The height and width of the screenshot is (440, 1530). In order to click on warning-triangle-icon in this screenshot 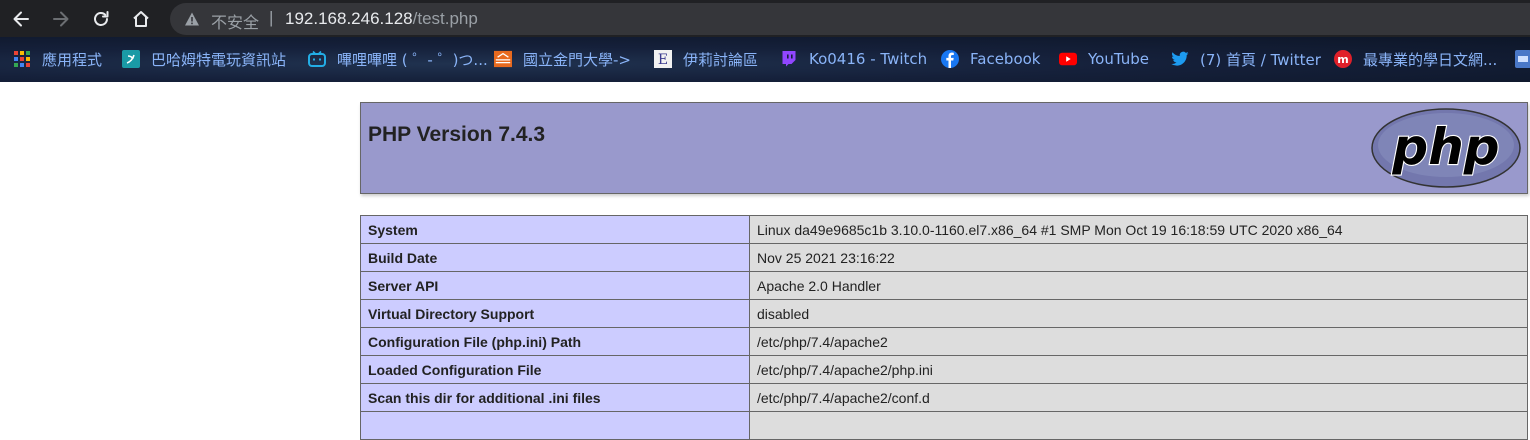, I will do `click(192, 19)`.